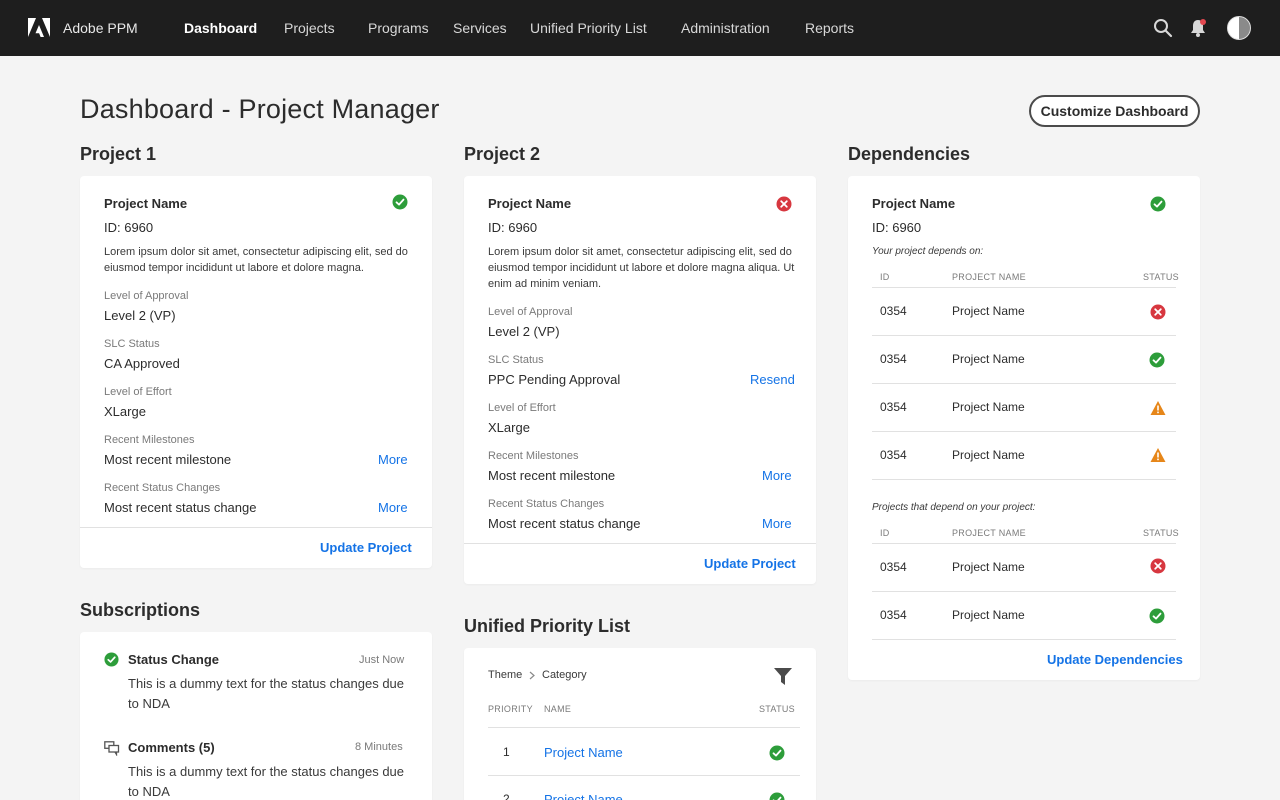 The width and height of the screenshot is (1280, 800). What do you see at coordinates (516, 360) in the screenshot?
I see `field-label: SLC Status` at bounding box center [516, 360].